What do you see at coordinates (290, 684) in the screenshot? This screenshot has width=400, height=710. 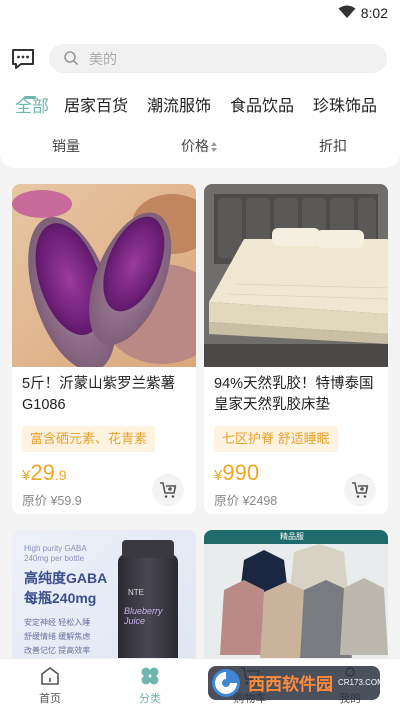 I see `watermark-text: 西西软件园` at bounding box center [290, 684].